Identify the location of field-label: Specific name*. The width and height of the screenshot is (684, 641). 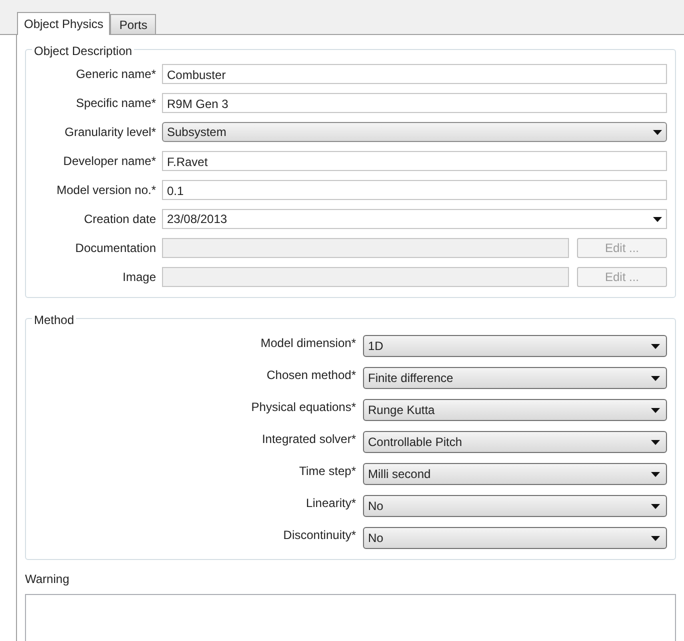
(115, 103).